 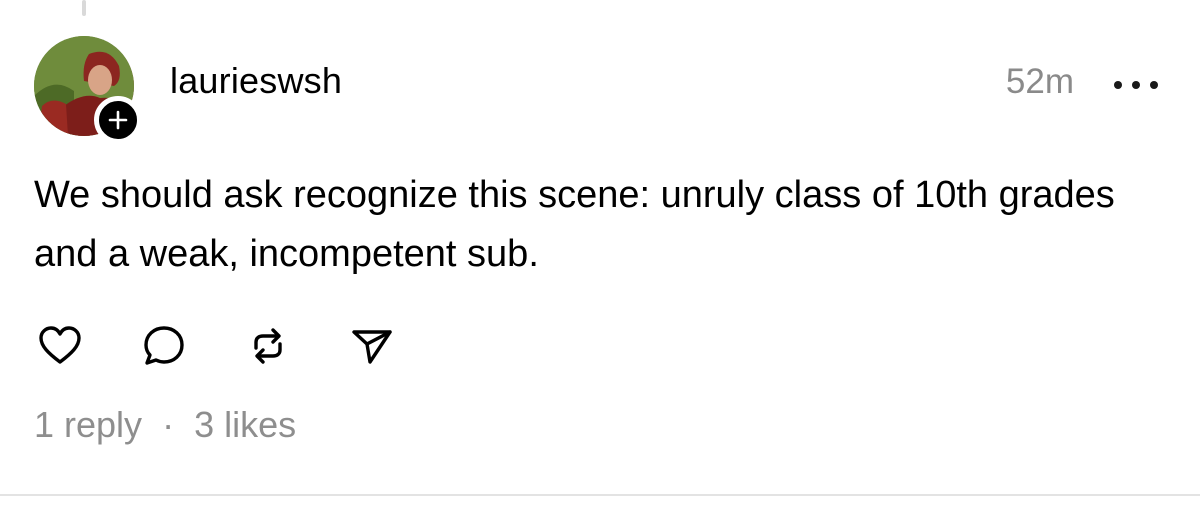 I want to click on plus-icon, so click(x=118, y=120).